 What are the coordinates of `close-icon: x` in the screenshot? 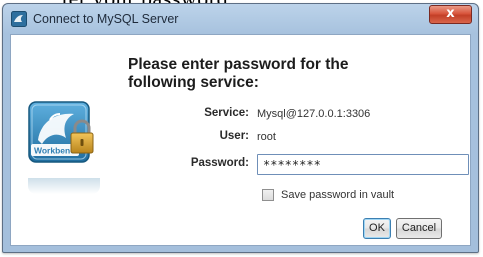 It's located at (450, 13).